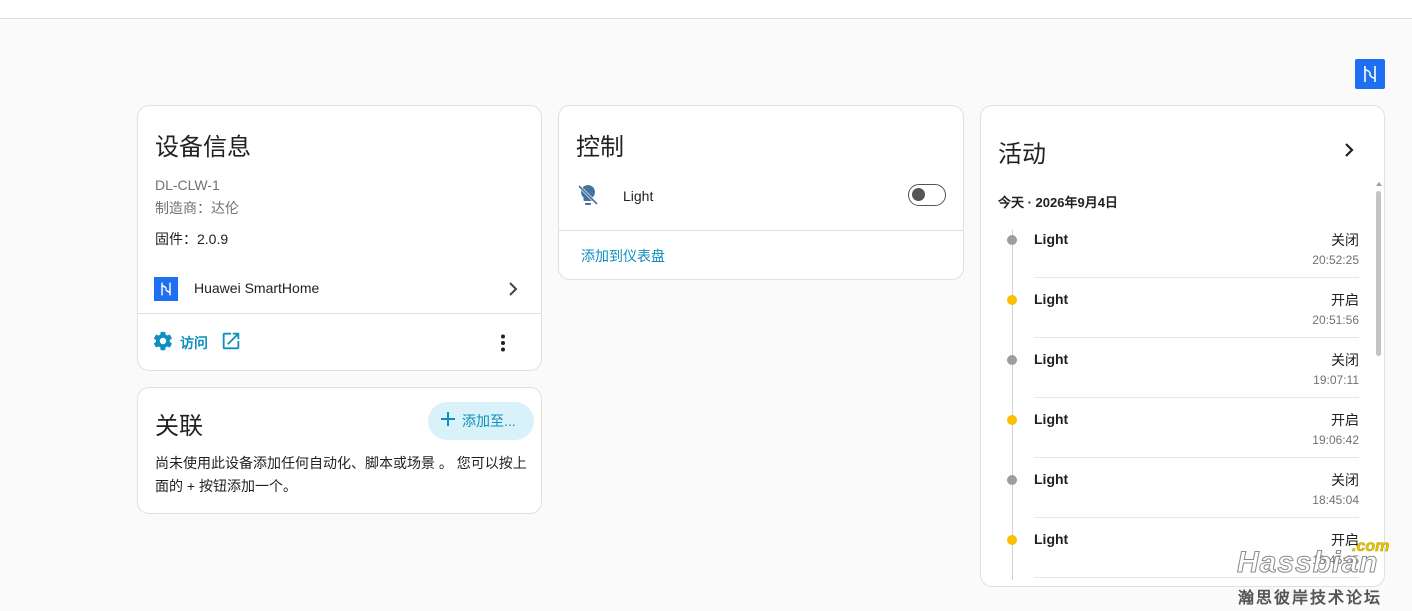 This screenshot has width=1412, height=611. Describe the element at coordinates (927, 195) in the screenshot. I see `light-toggle` at that location.